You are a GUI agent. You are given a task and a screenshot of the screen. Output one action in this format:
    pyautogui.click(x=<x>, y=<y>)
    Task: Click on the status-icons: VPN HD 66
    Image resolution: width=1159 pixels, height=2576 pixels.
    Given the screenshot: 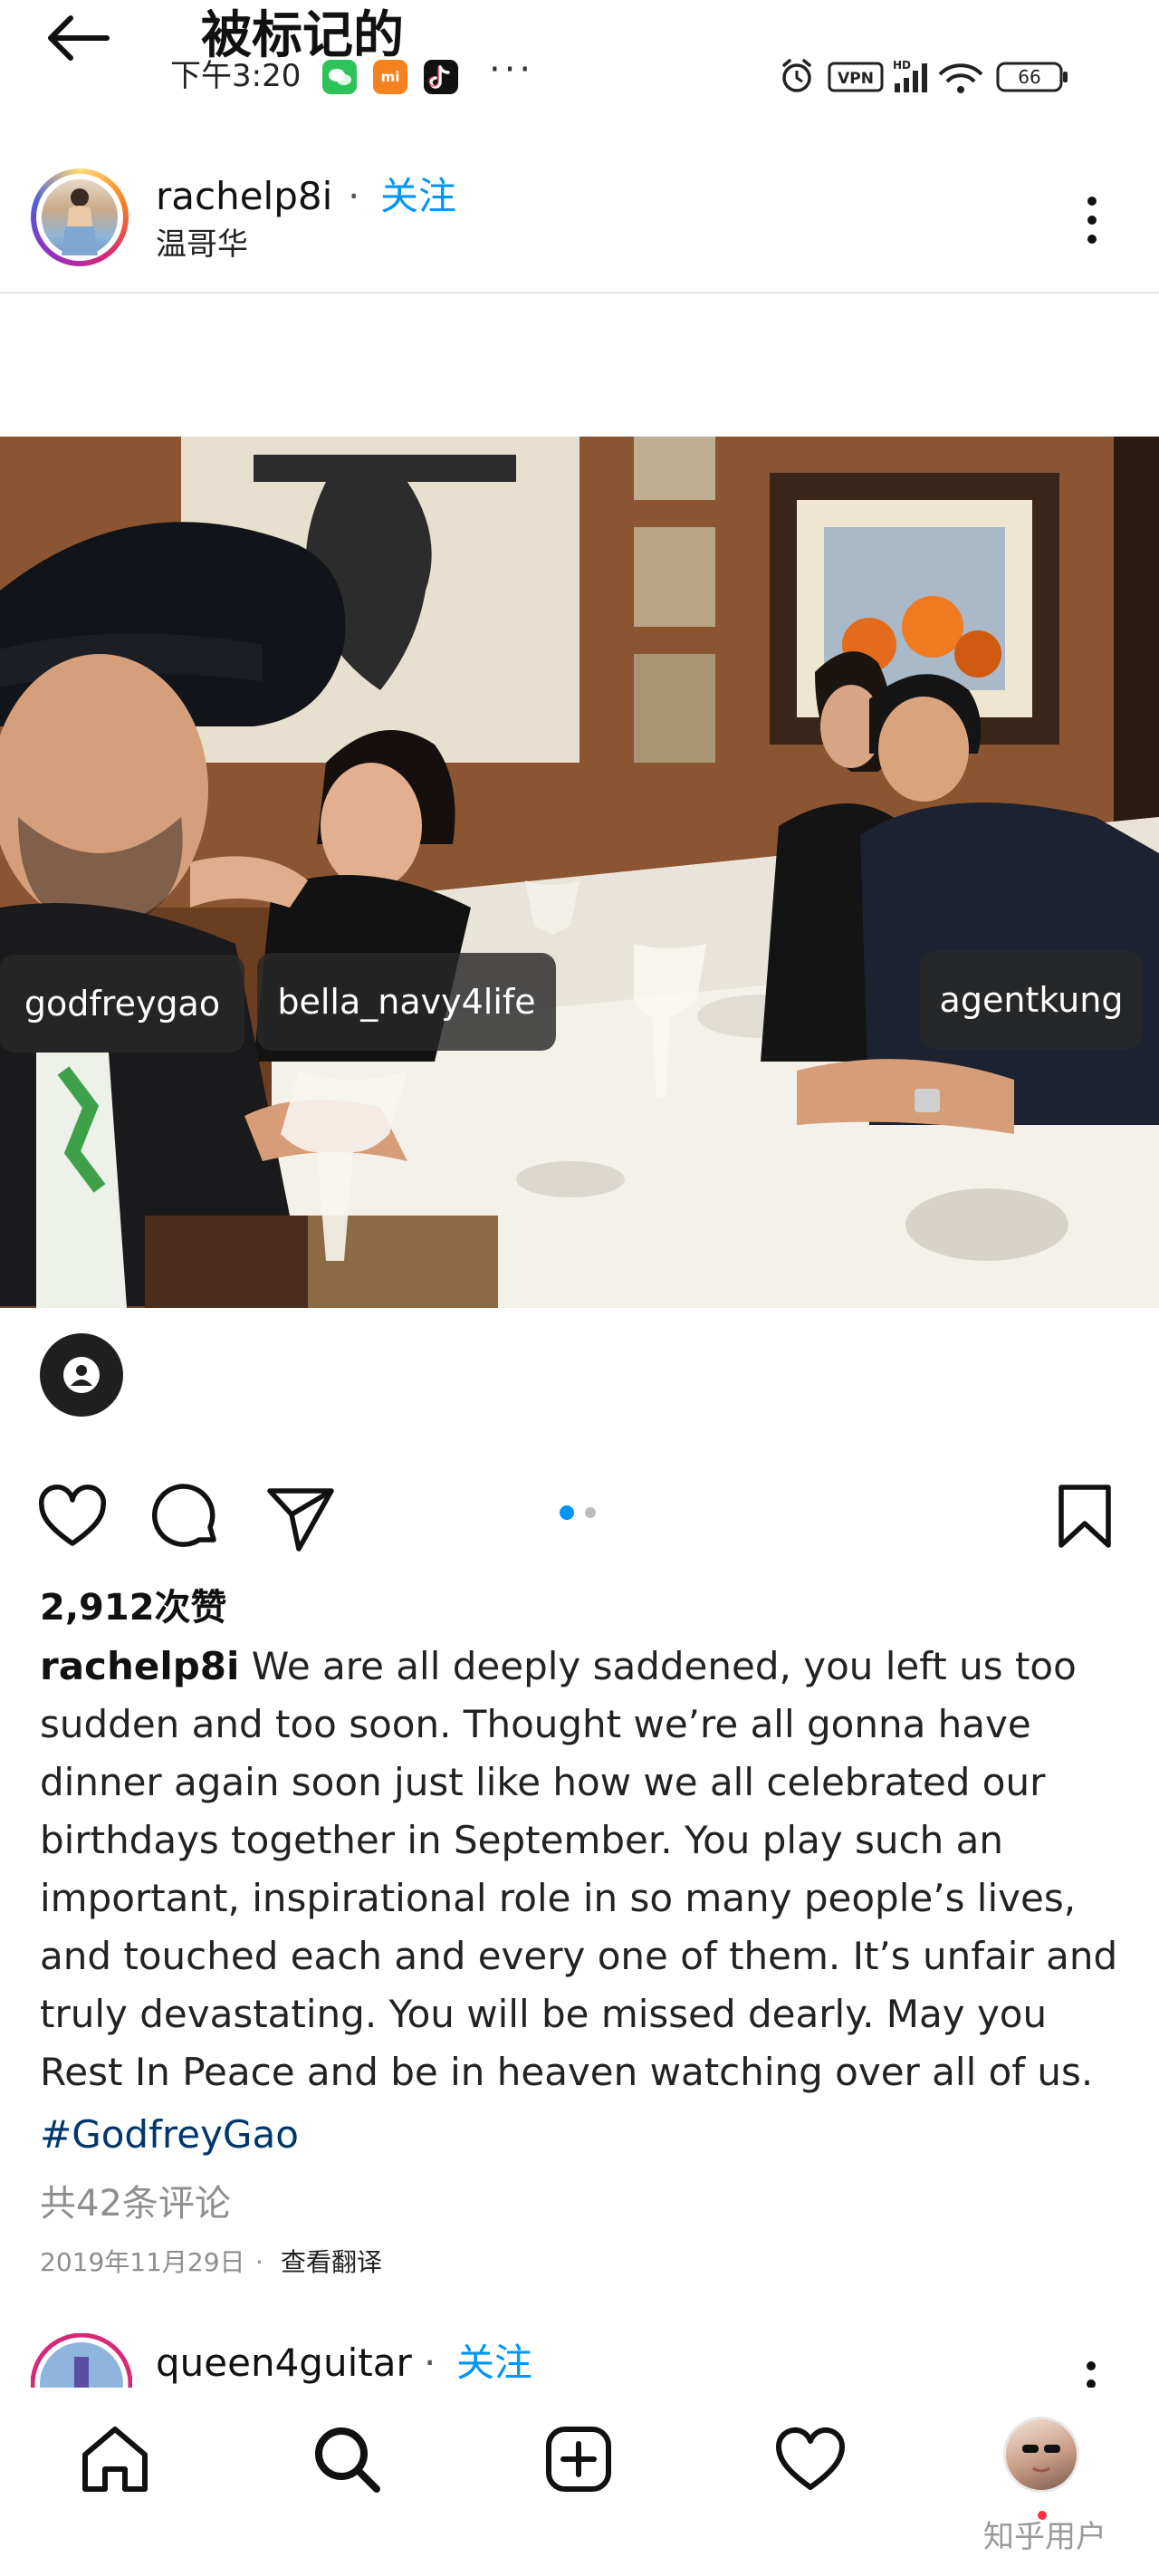 What is the action you would take?
    pyautogui.click(x=940, y=76)
    